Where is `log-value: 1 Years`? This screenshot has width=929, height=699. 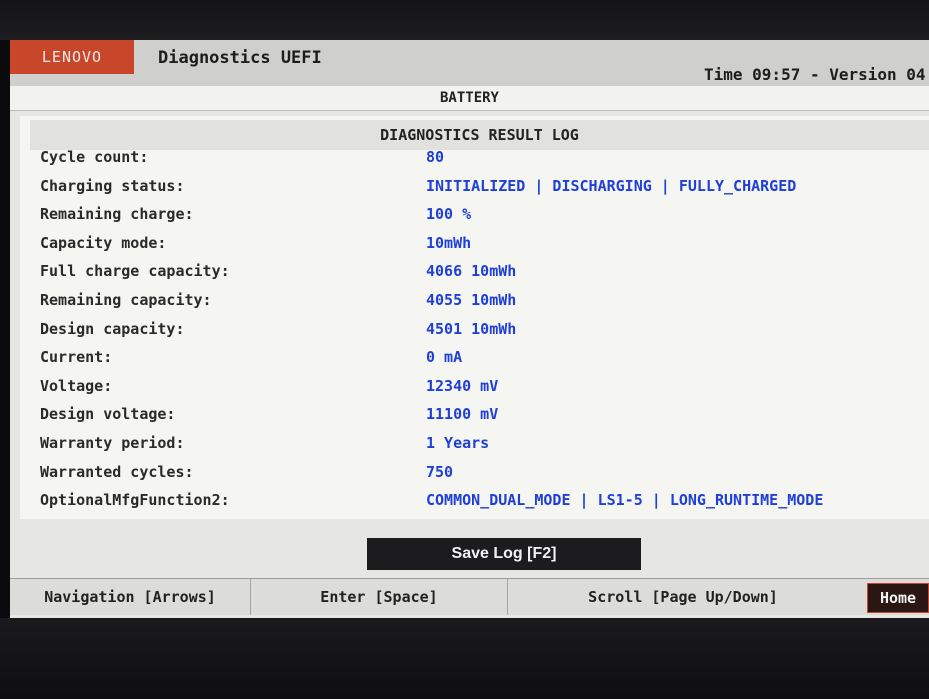
log-value: 1 Years is located at coordinates (458, 442).